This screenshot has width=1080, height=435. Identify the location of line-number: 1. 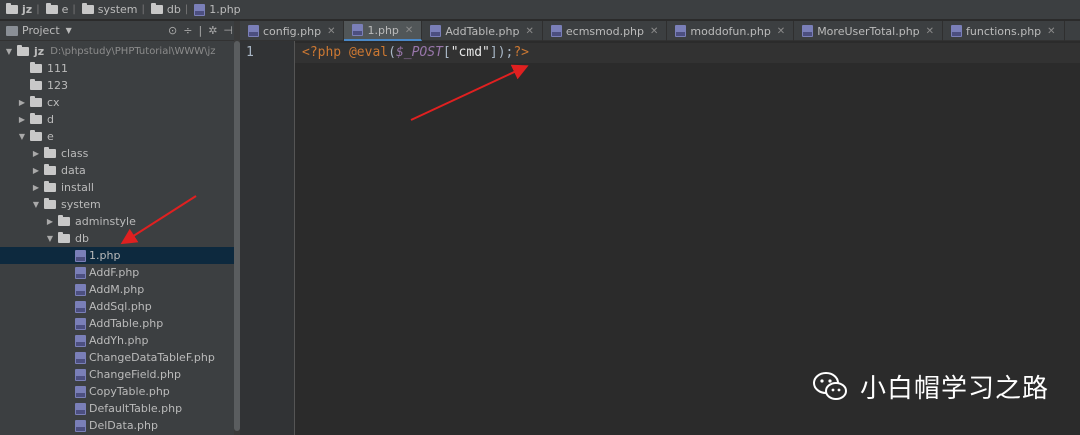
(250, 52).